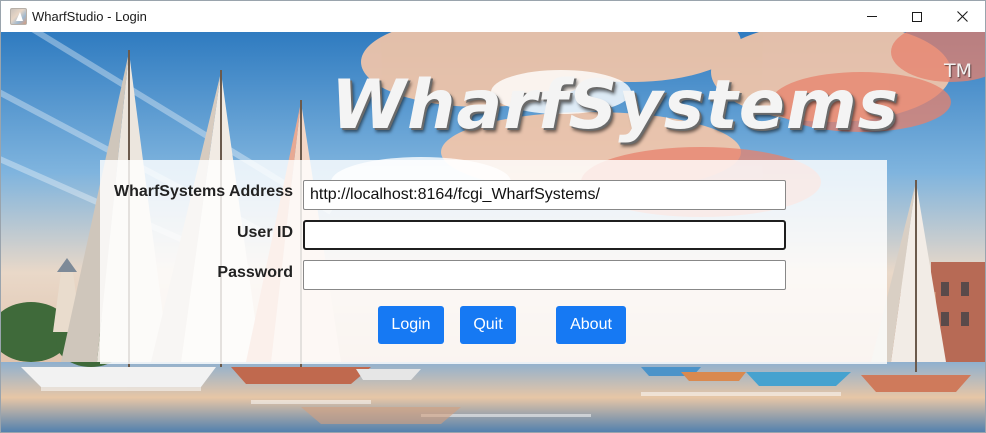 The width and height of the screenshot is (986, 433). What do you see at coordinates (264, 232) in the screenshot?
I see `user-id-label: User ID` at bounding box center [264, 232].